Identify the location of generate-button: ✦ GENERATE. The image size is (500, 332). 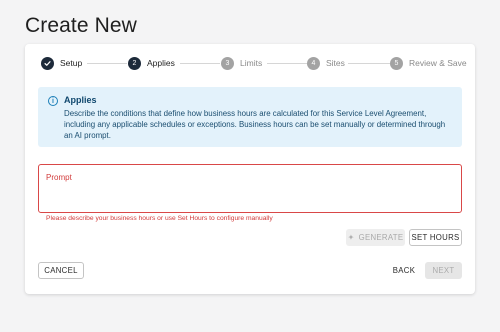
(375, 237).